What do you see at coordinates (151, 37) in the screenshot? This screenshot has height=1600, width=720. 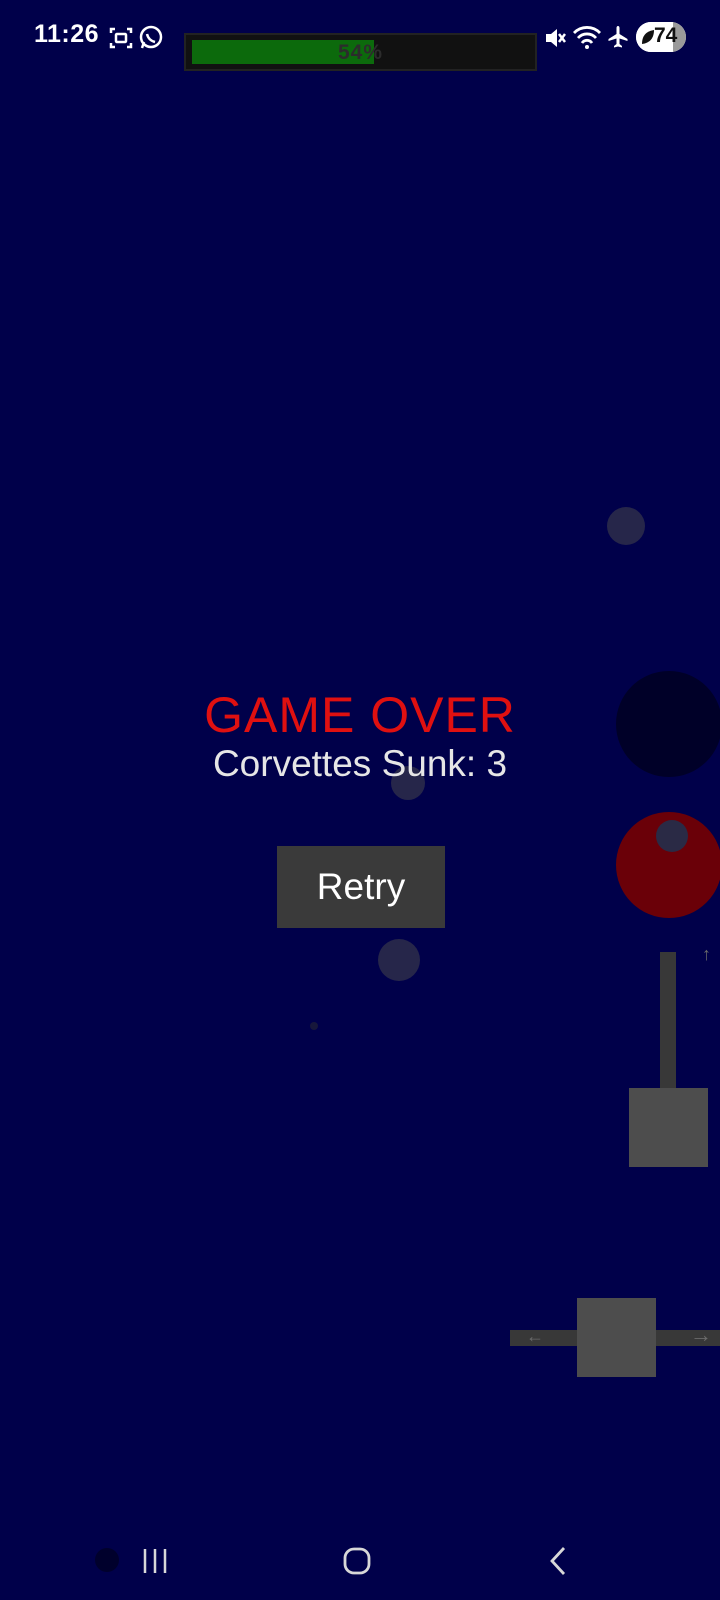 I see `whatsapp-icon` at bounding box center [151, 37].